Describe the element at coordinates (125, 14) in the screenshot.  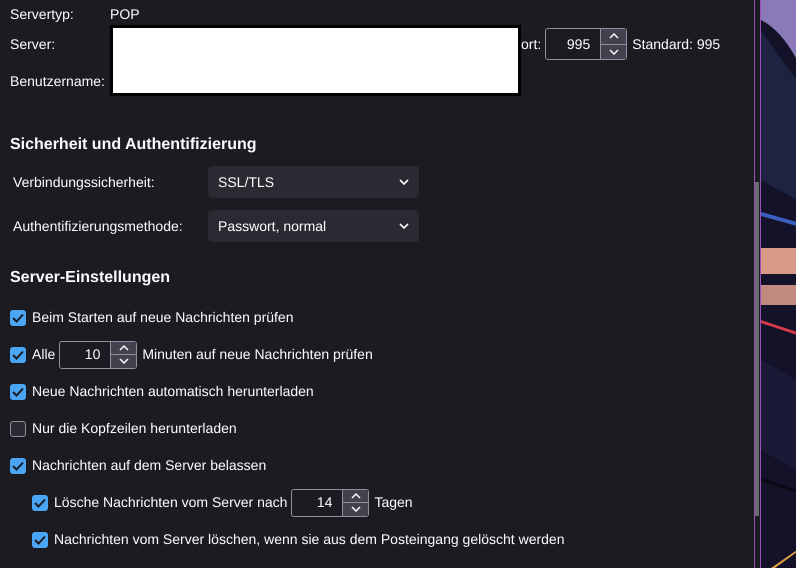
I see `field-value: POP` at that location.